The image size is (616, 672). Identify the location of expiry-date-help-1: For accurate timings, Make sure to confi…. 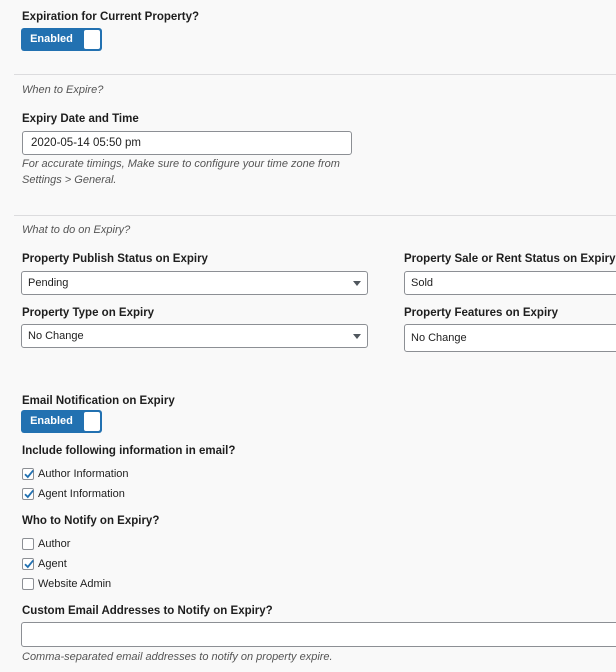
(181, 164).